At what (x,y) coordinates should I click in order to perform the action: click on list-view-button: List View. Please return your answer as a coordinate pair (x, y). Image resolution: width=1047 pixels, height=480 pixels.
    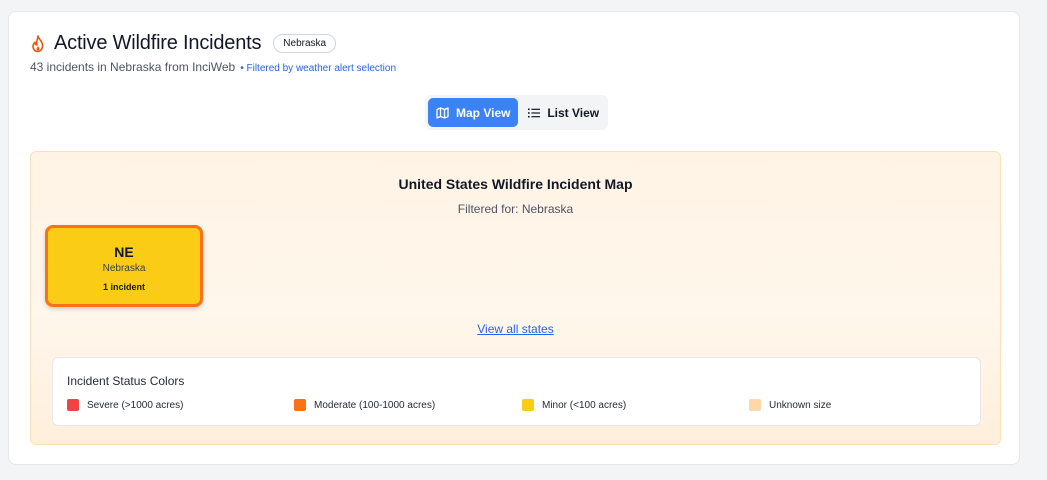
    Looking at the image, I should click on (563, 112).